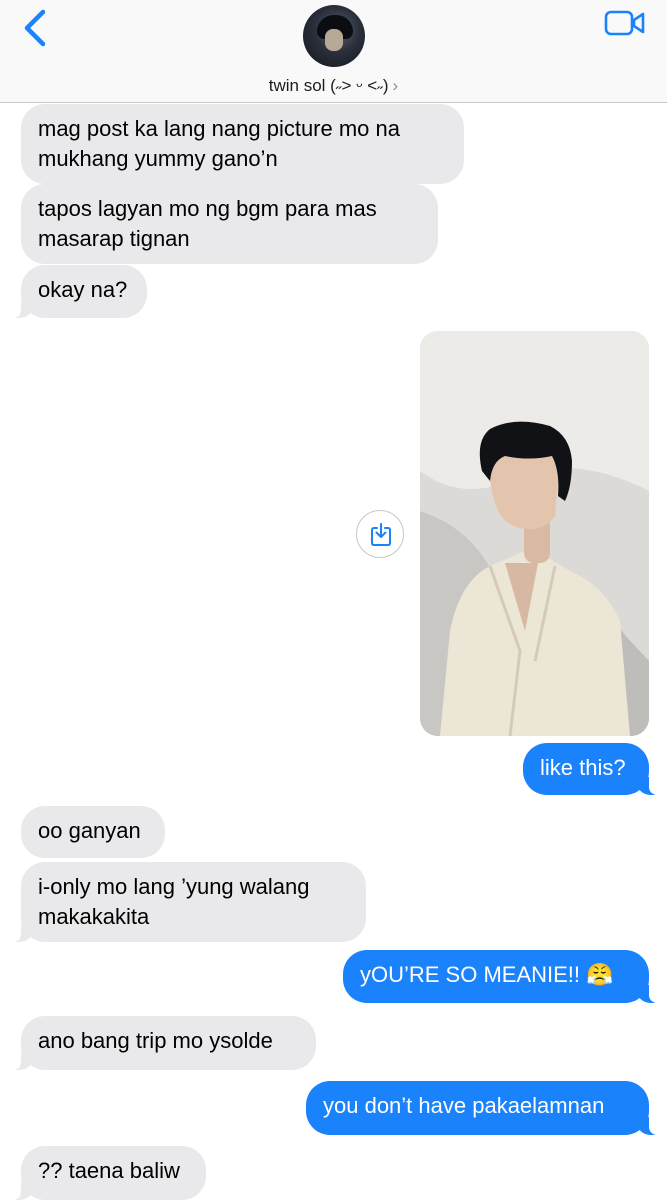  I want to click on save-image-button, so click(380, 534).